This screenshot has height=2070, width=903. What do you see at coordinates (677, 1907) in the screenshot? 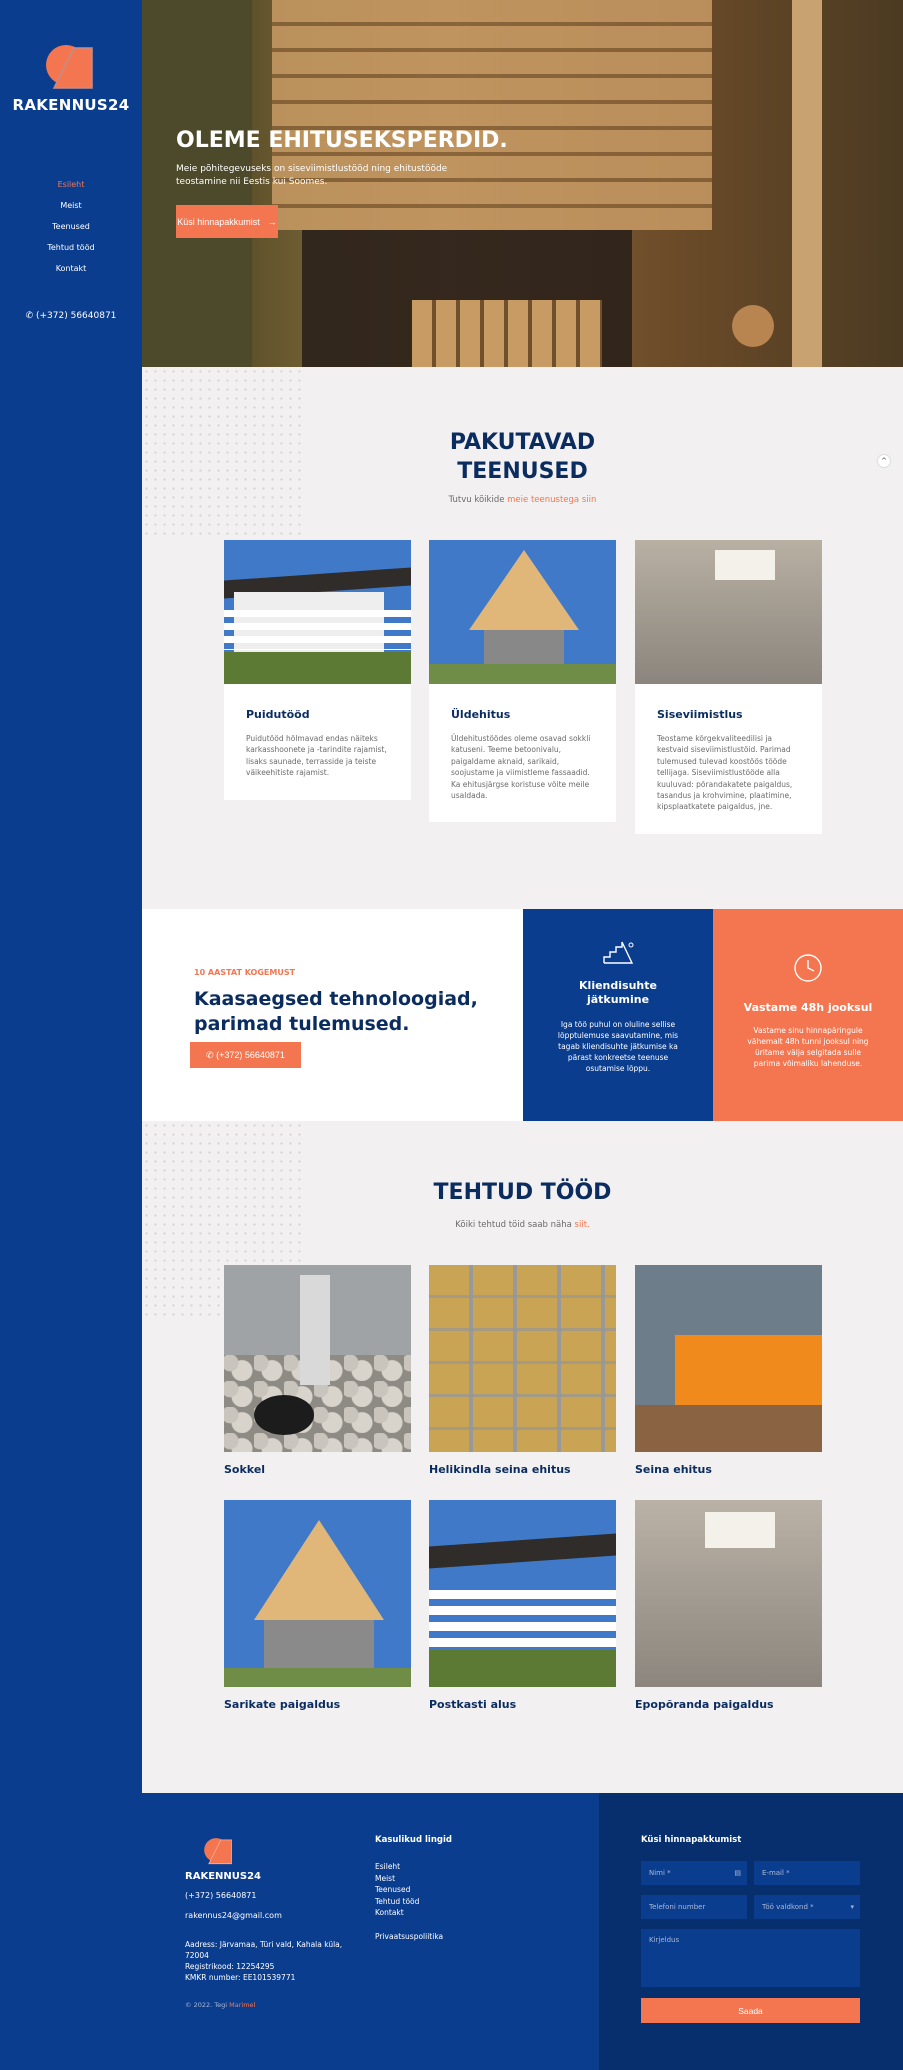
I see `phone-placeholder: Telefoni number` at bounding box center [677, 1907].